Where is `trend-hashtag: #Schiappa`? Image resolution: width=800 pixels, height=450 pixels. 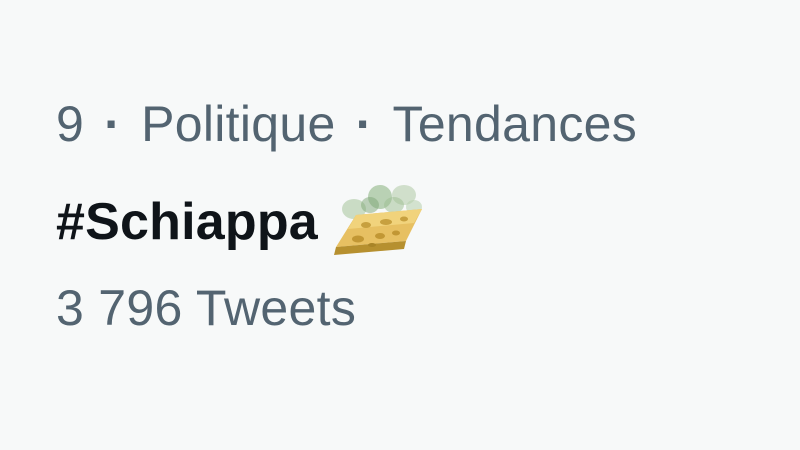
trend-hashtag: #Schiappa is located at coordinates (187, 222).